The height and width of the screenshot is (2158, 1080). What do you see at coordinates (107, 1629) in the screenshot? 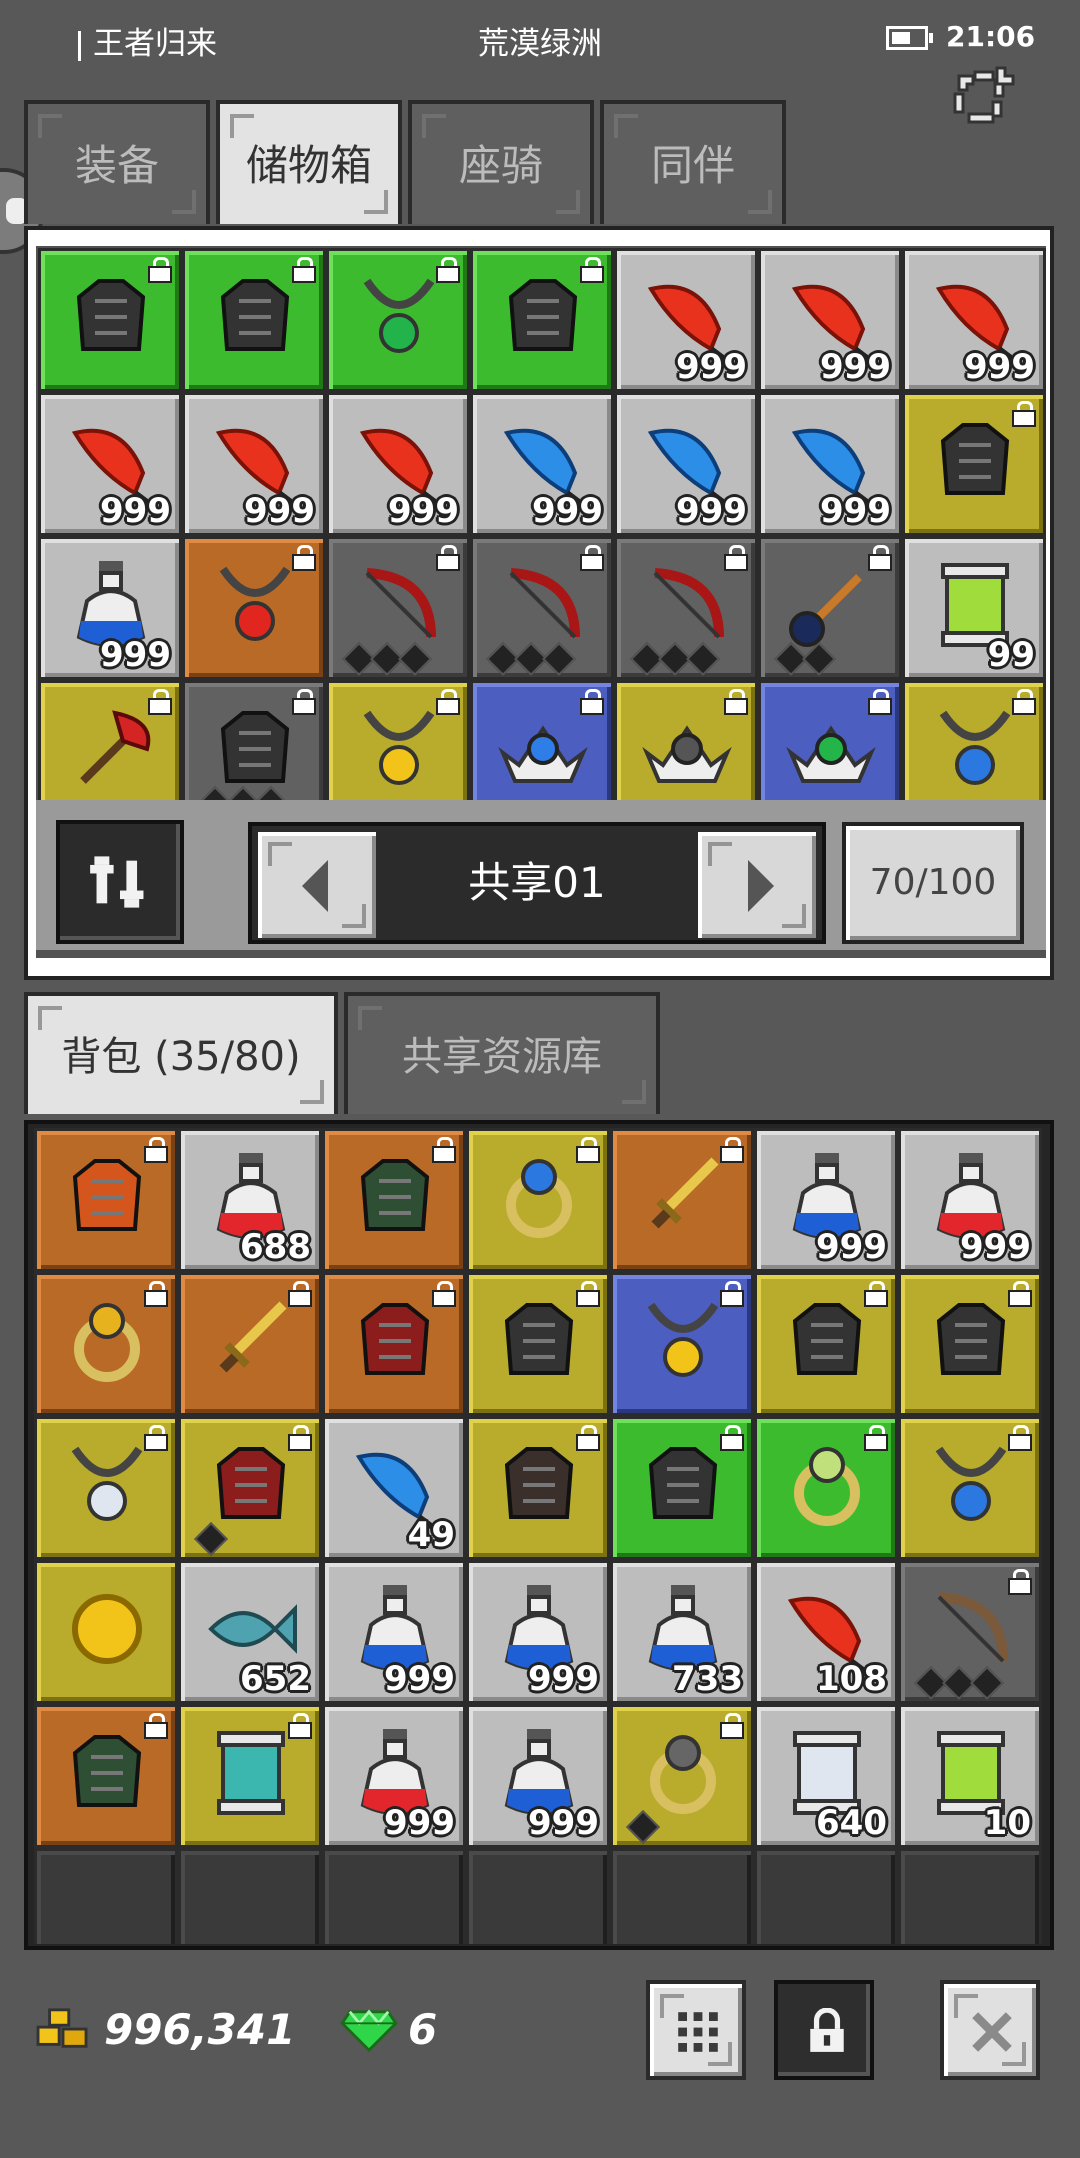
I see `gold-coin-icon` at bounding box center [107, 1629].